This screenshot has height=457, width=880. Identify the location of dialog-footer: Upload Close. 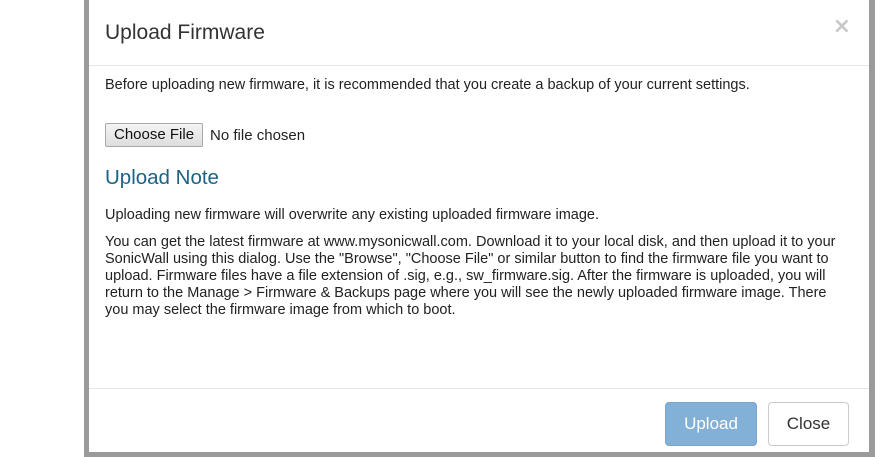
(479, 420).